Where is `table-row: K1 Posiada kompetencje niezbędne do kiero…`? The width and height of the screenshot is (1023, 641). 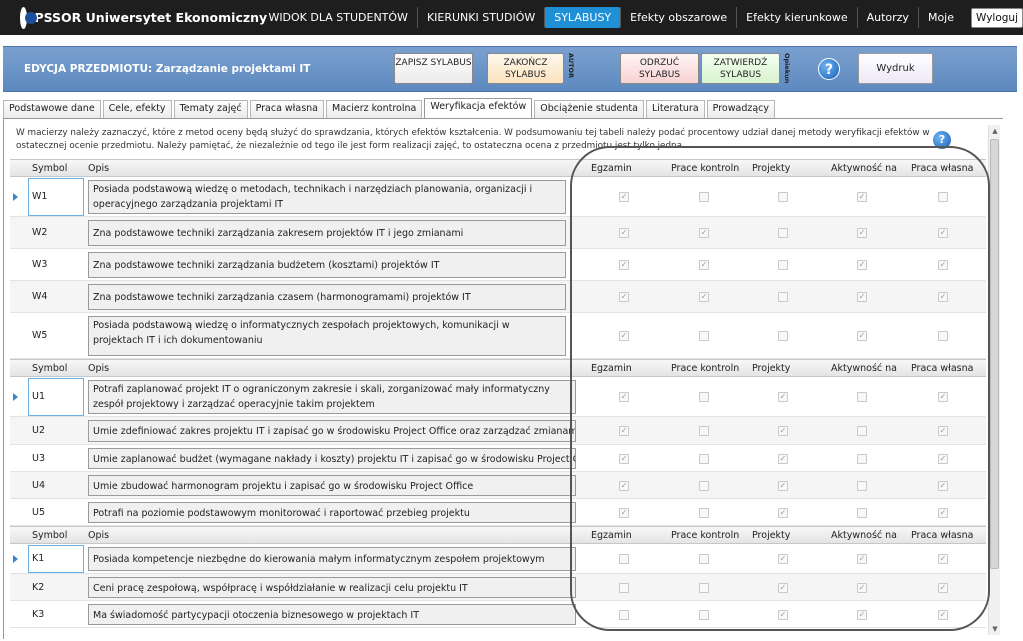 table-row: K1 Posiada kompetencje niezbędne do kiero… is located at coordinates (498, 559).